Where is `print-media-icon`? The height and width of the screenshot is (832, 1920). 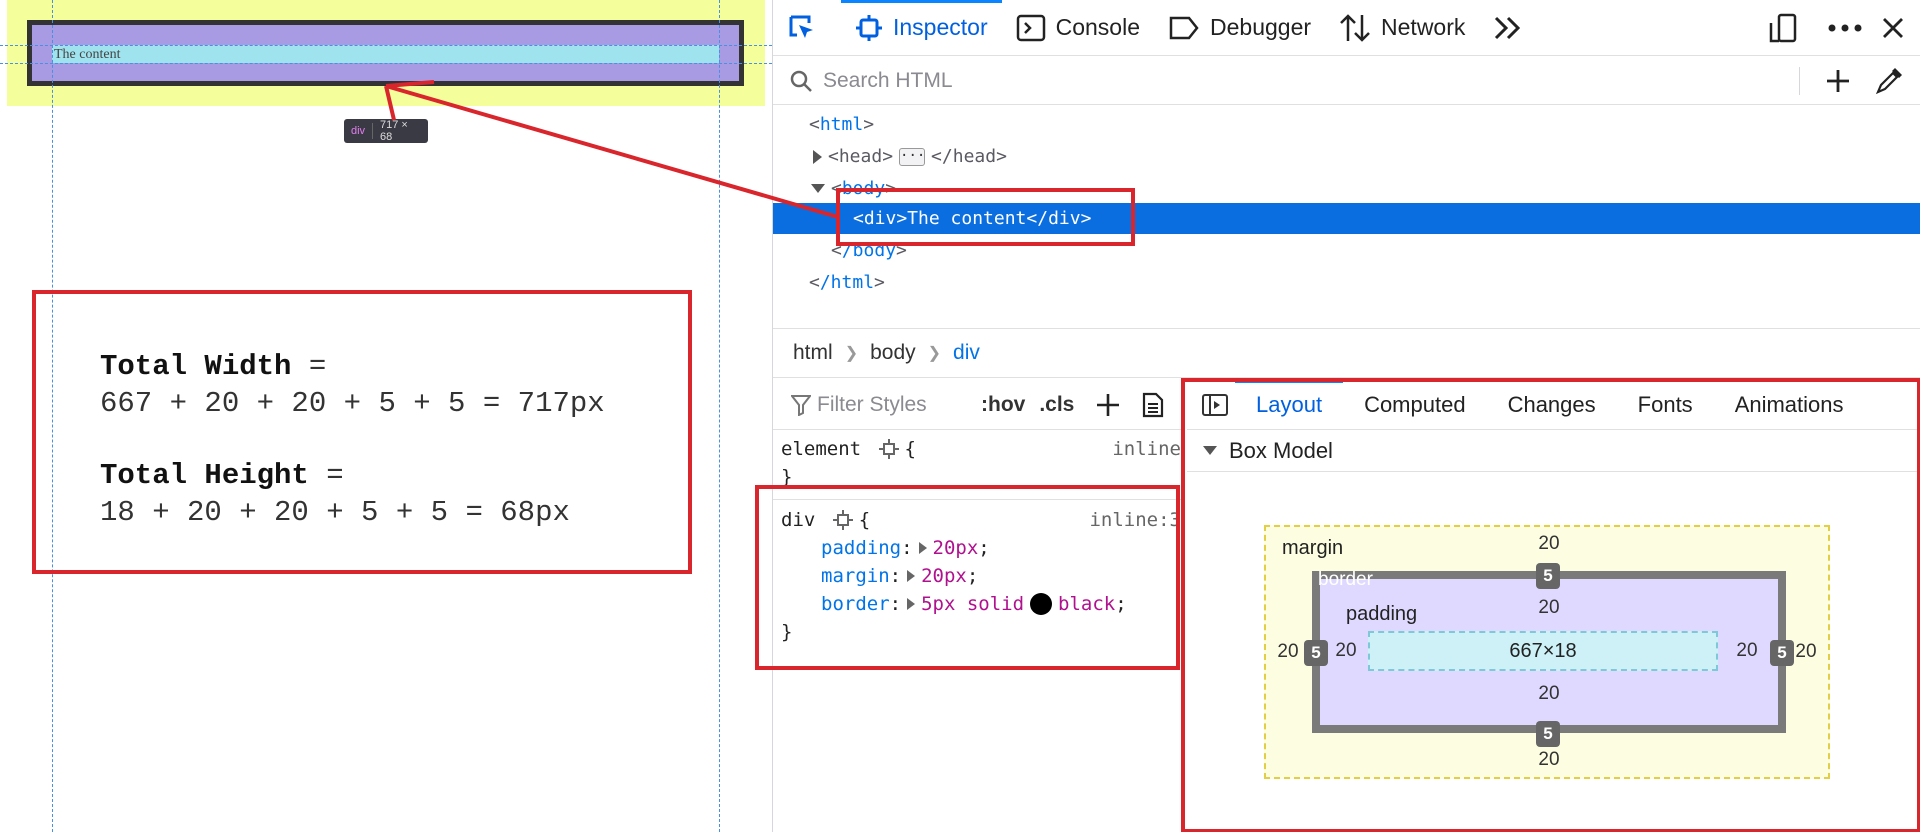
print-media-icon is located at coordinates (1153, 405).